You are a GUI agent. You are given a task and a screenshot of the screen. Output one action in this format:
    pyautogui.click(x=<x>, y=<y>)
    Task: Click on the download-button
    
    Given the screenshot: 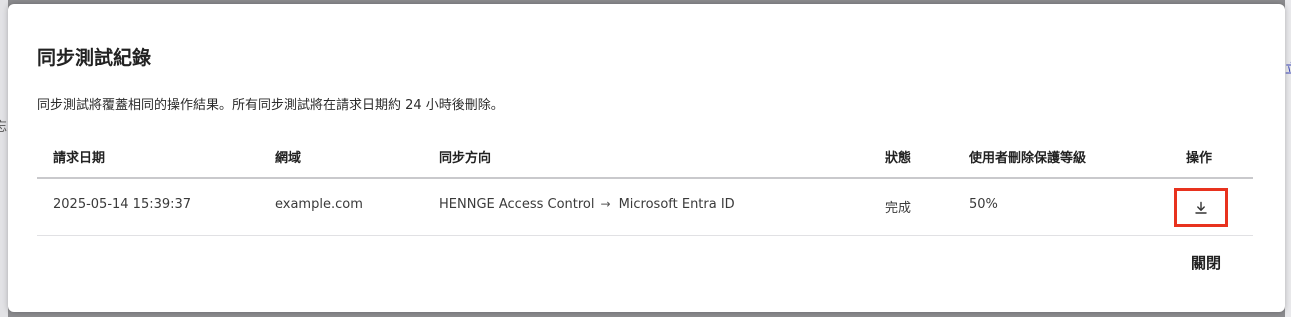 What is the action you would take?
    pyautogui.click(x=1201, y=207)
    